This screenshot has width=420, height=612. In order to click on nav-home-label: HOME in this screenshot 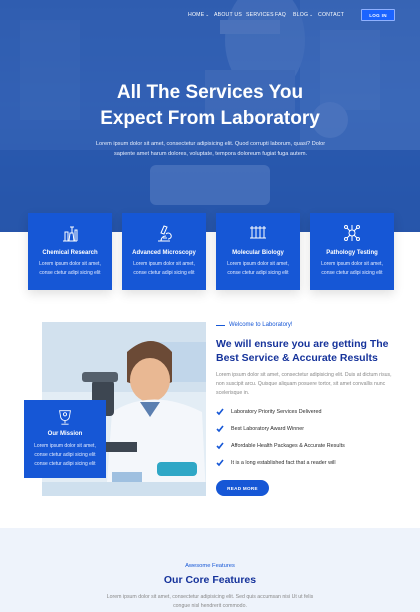, I will do `click(196, 15)`.